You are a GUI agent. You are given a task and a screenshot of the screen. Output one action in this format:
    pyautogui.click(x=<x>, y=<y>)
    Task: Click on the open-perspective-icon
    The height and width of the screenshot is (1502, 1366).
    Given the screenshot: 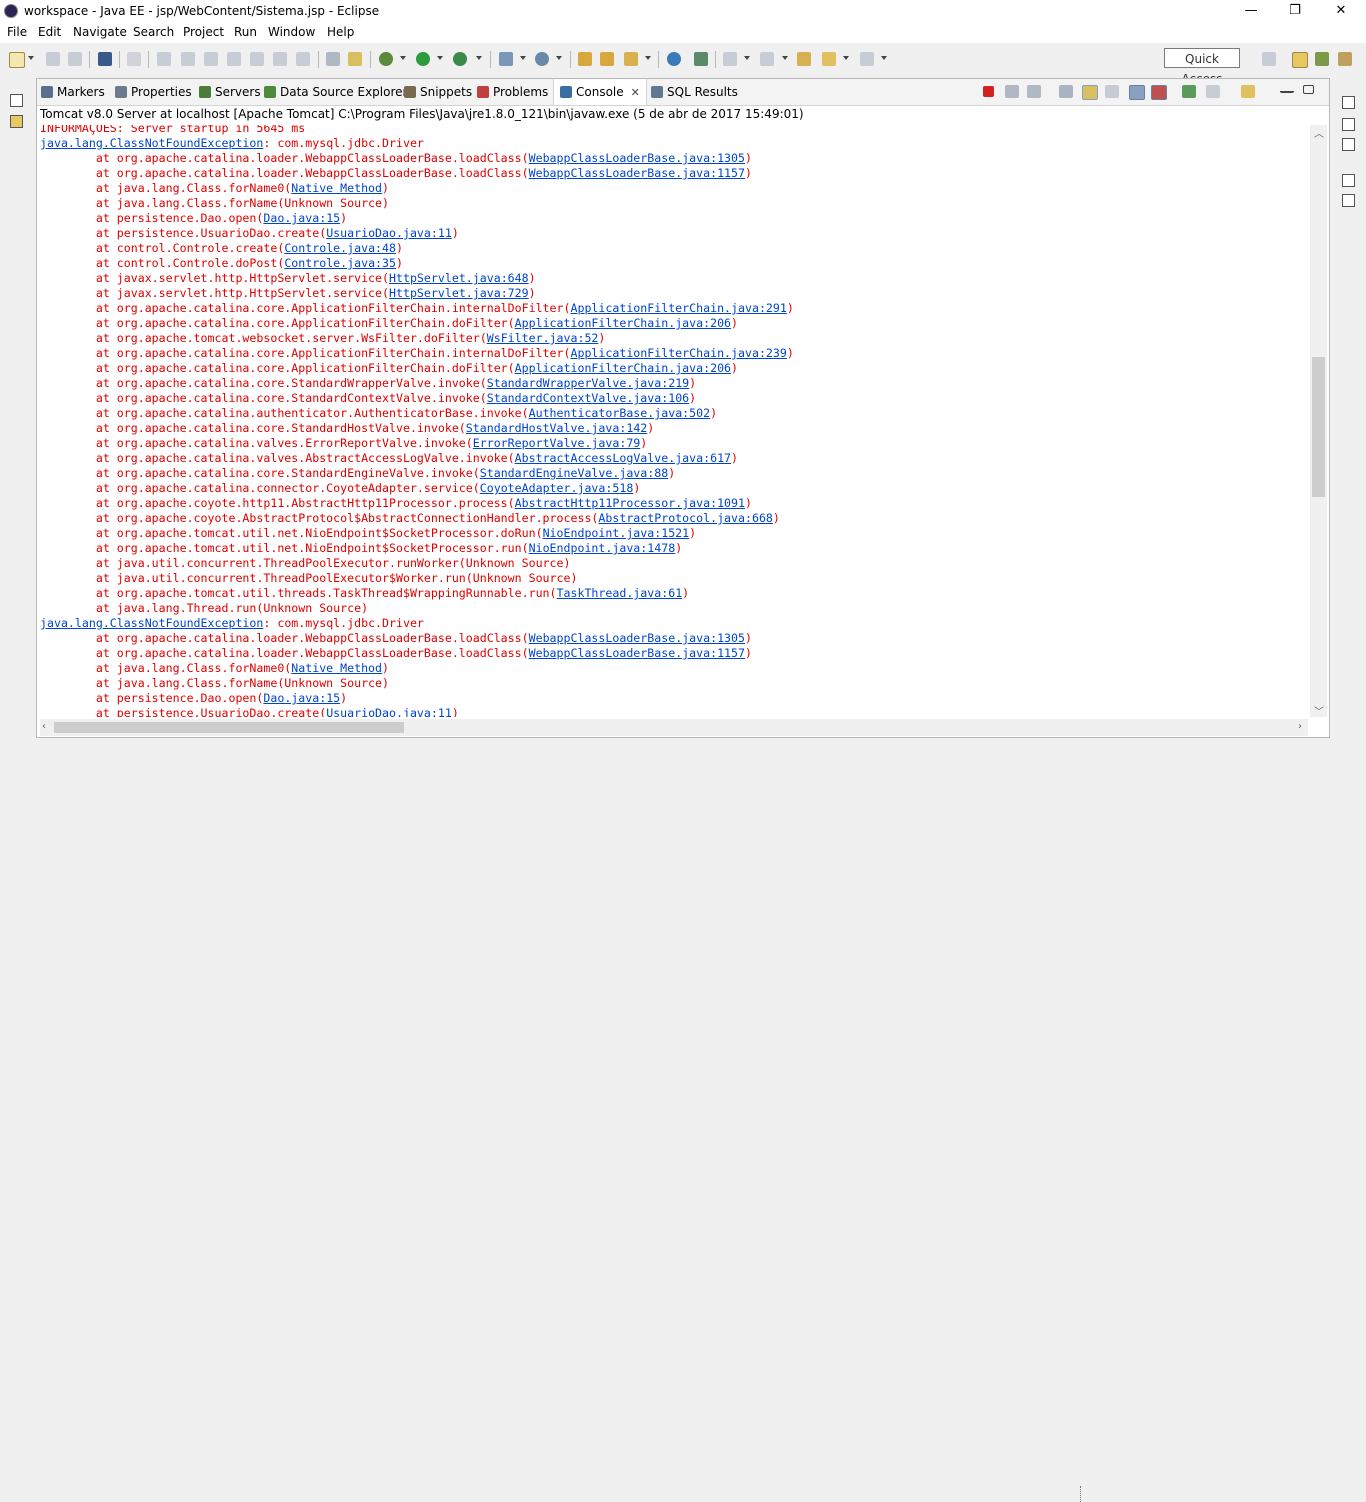 What is the action you would take?
    pyautogui.click(x=1269, y=59)
    